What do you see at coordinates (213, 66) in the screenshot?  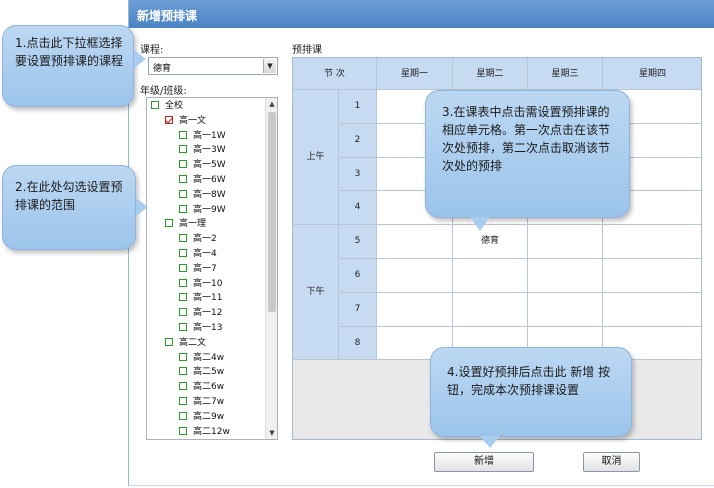 I see `course-select: 德育 ▼` at bounding box center [213, 66].